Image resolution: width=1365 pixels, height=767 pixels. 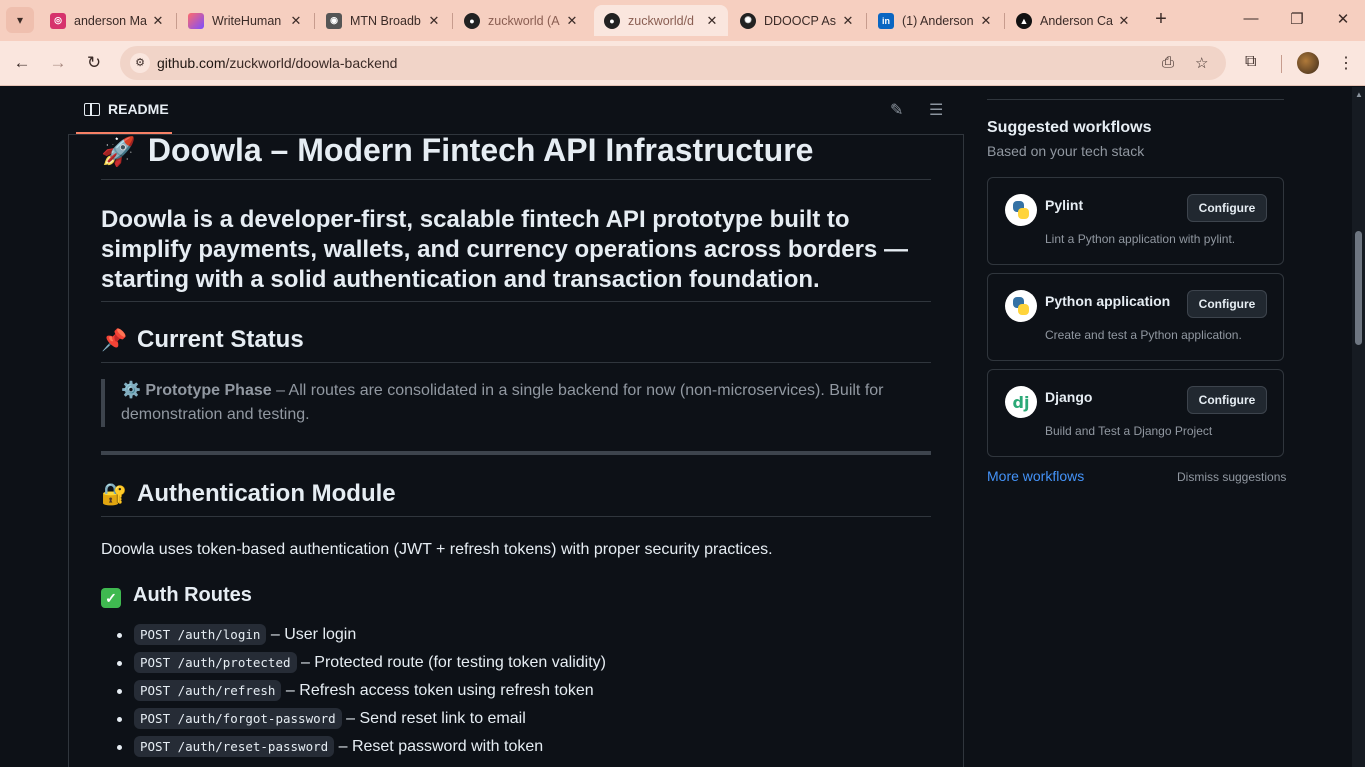 What do you see at coordinates (896, 110) in the screenshot?
I see `edit-pencil-icon: ✎` at bounding box center [896, 110].